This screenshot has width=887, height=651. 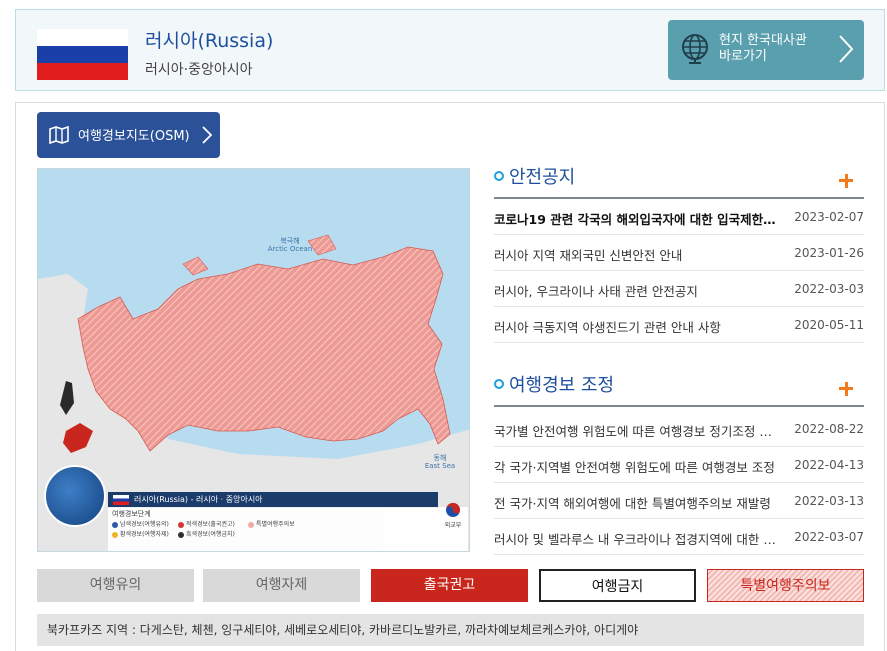 I want to click on map-legend-title: 여행경보단계, so click(x=131, y=514).